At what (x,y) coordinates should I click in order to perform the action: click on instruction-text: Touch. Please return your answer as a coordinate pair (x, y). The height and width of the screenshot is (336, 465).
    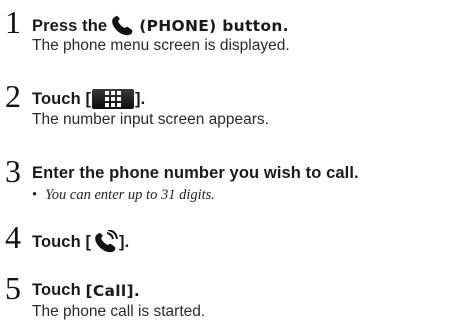
    Looking at the image, I should click on (59, 290).